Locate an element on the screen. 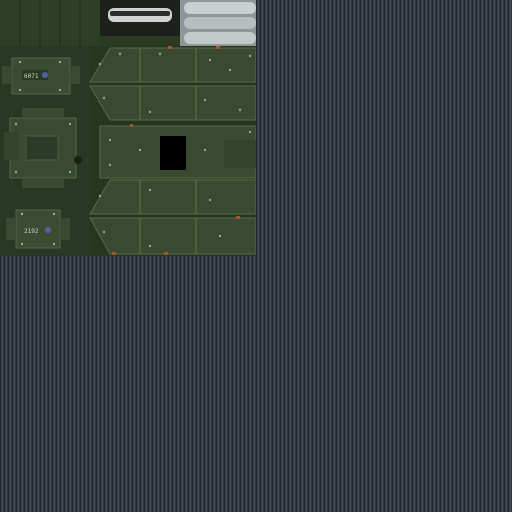  badge-lower: 2192 is located at coordinates (31, 231).